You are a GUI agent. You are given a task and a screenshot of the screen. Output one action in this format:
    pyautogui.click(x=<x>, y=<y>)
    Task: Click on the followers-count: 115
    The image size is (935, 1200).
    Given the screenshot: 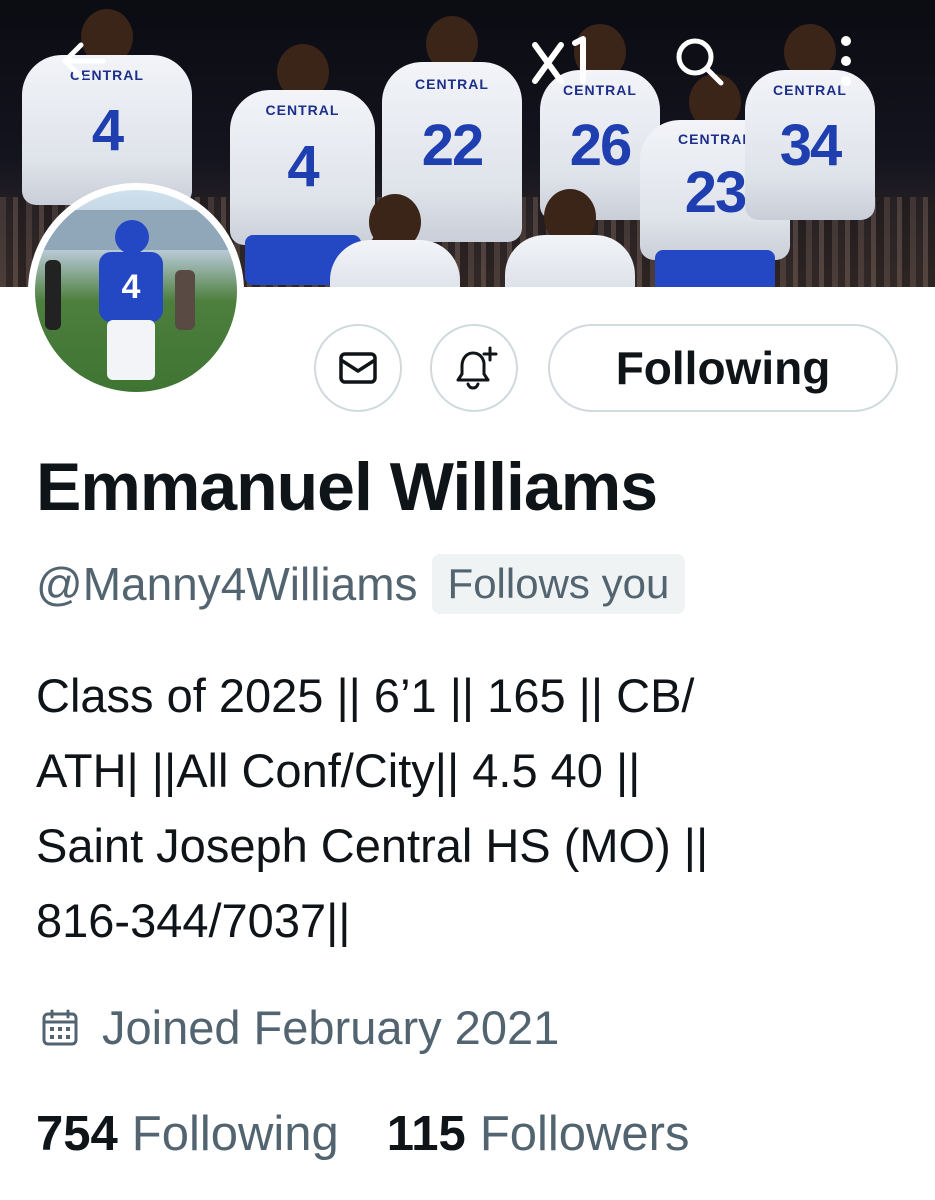 What is the action you would take?
    pyautogui.click(x=426, y=1134)
    